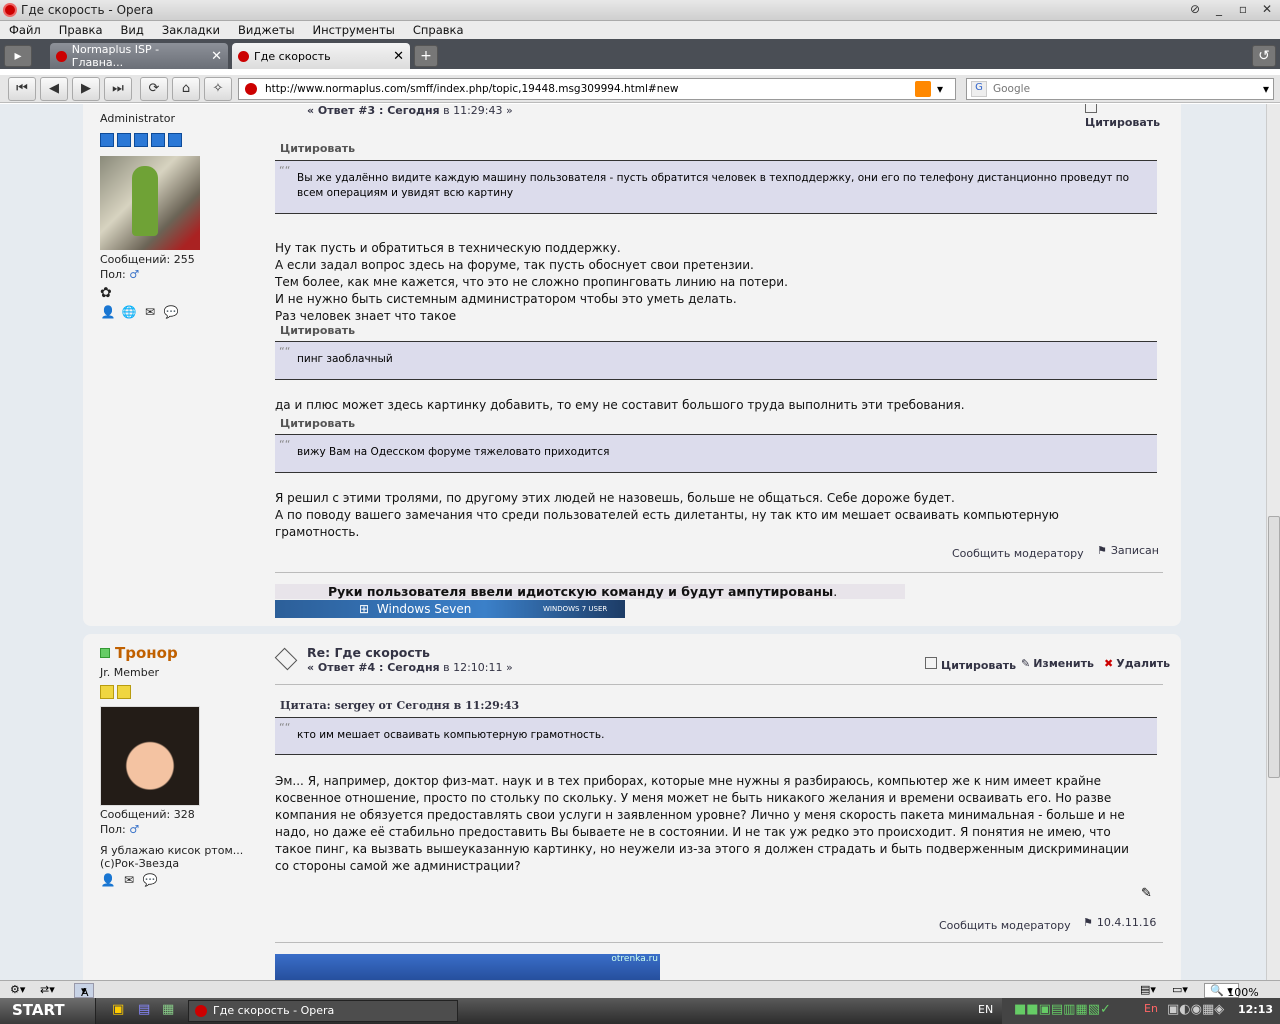 This screenshot has height=1024, width=1280. I want to click on menu-help: Справка, so click(438, 30).